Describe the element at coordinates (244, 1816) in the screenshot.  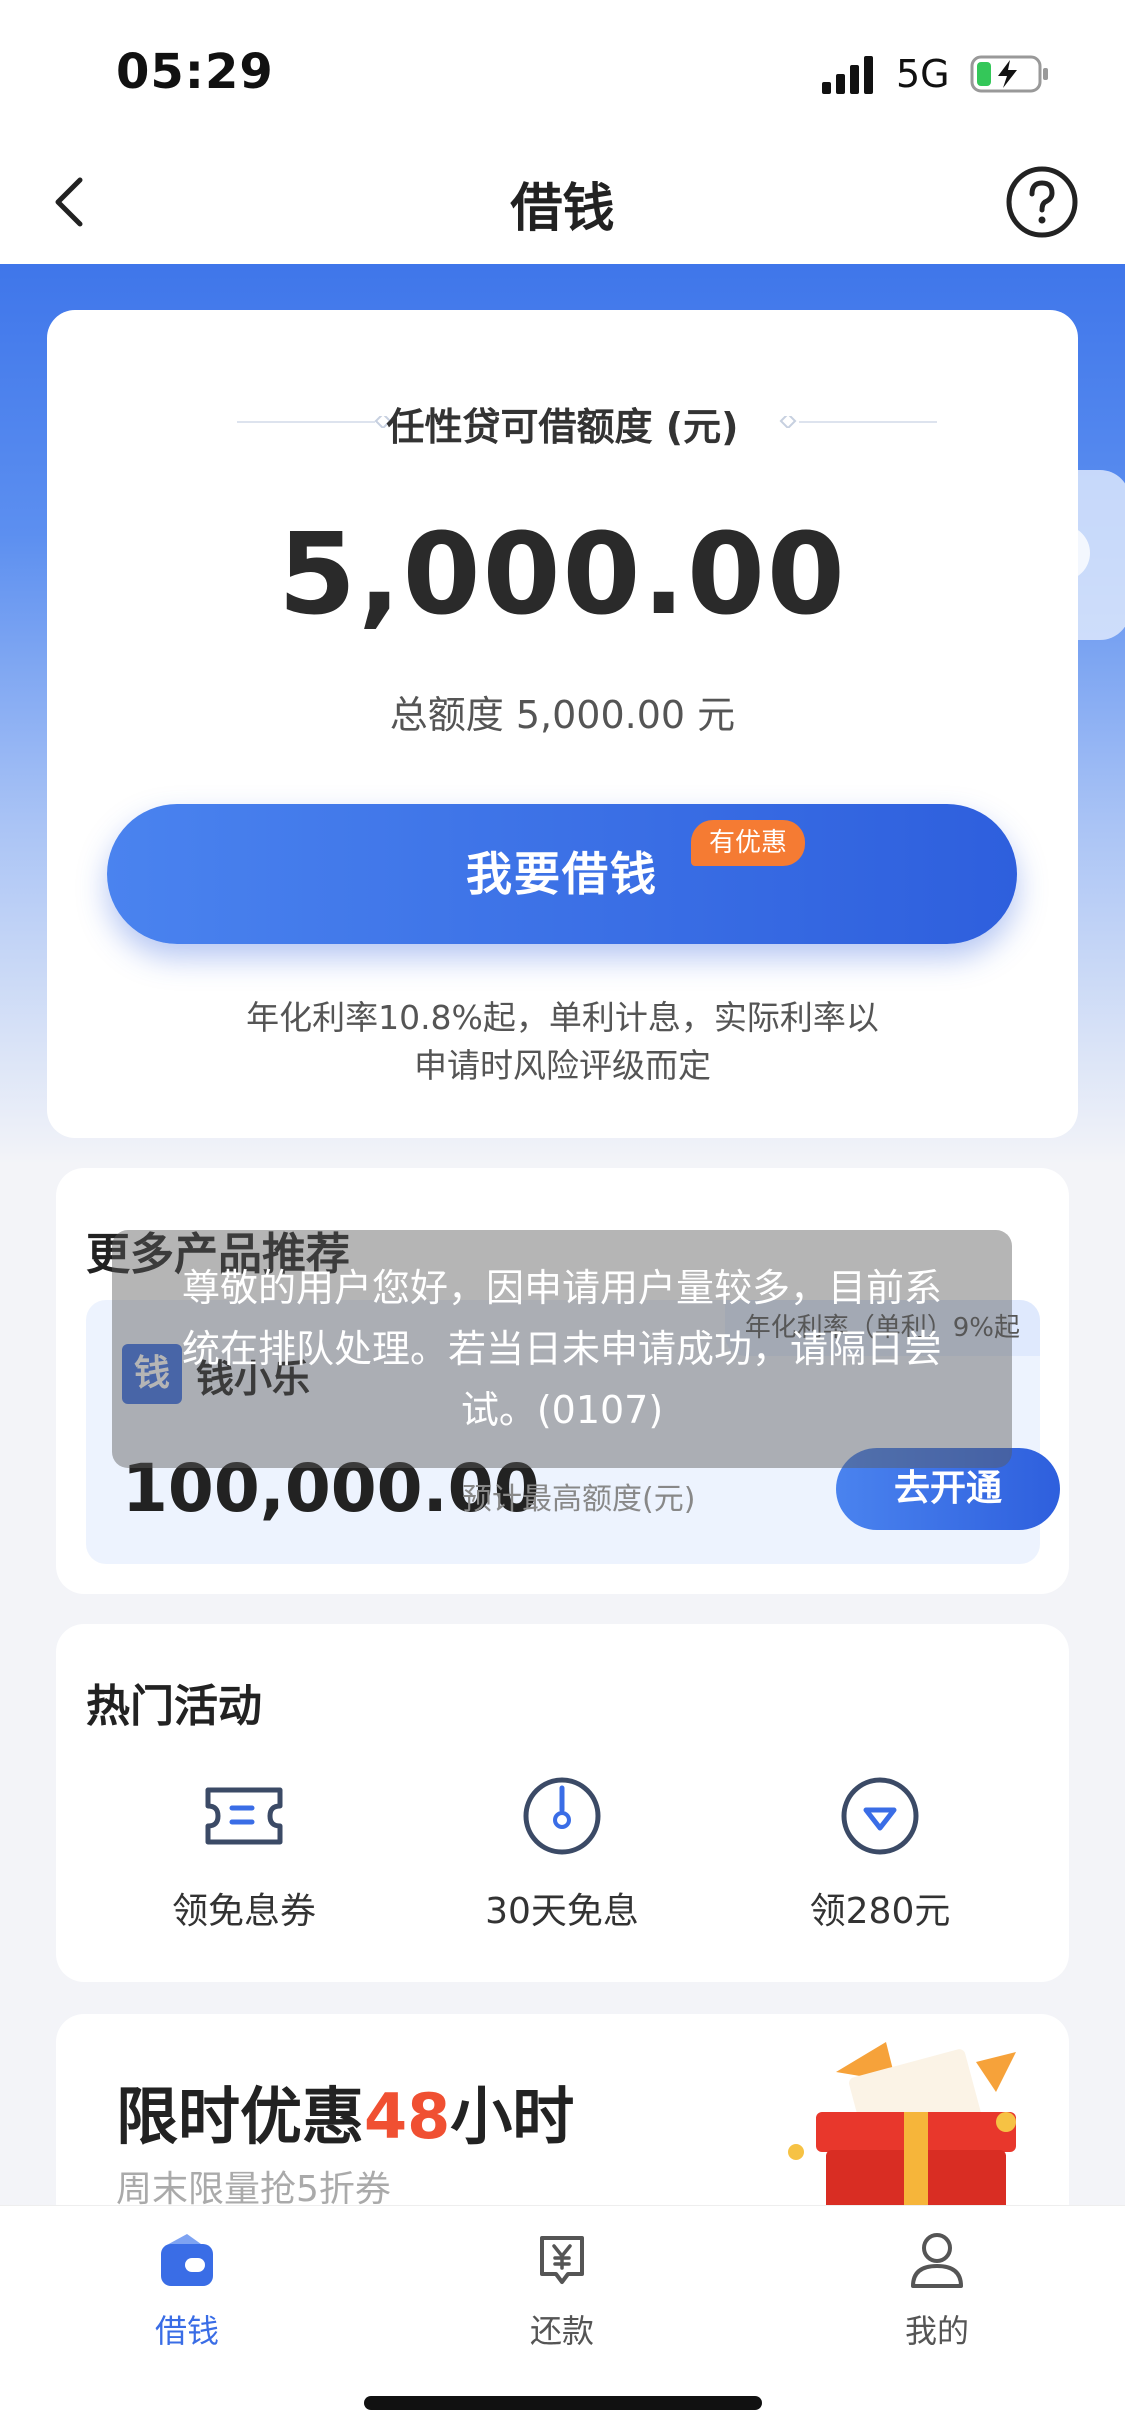
I see `coupon-icon` at that location.